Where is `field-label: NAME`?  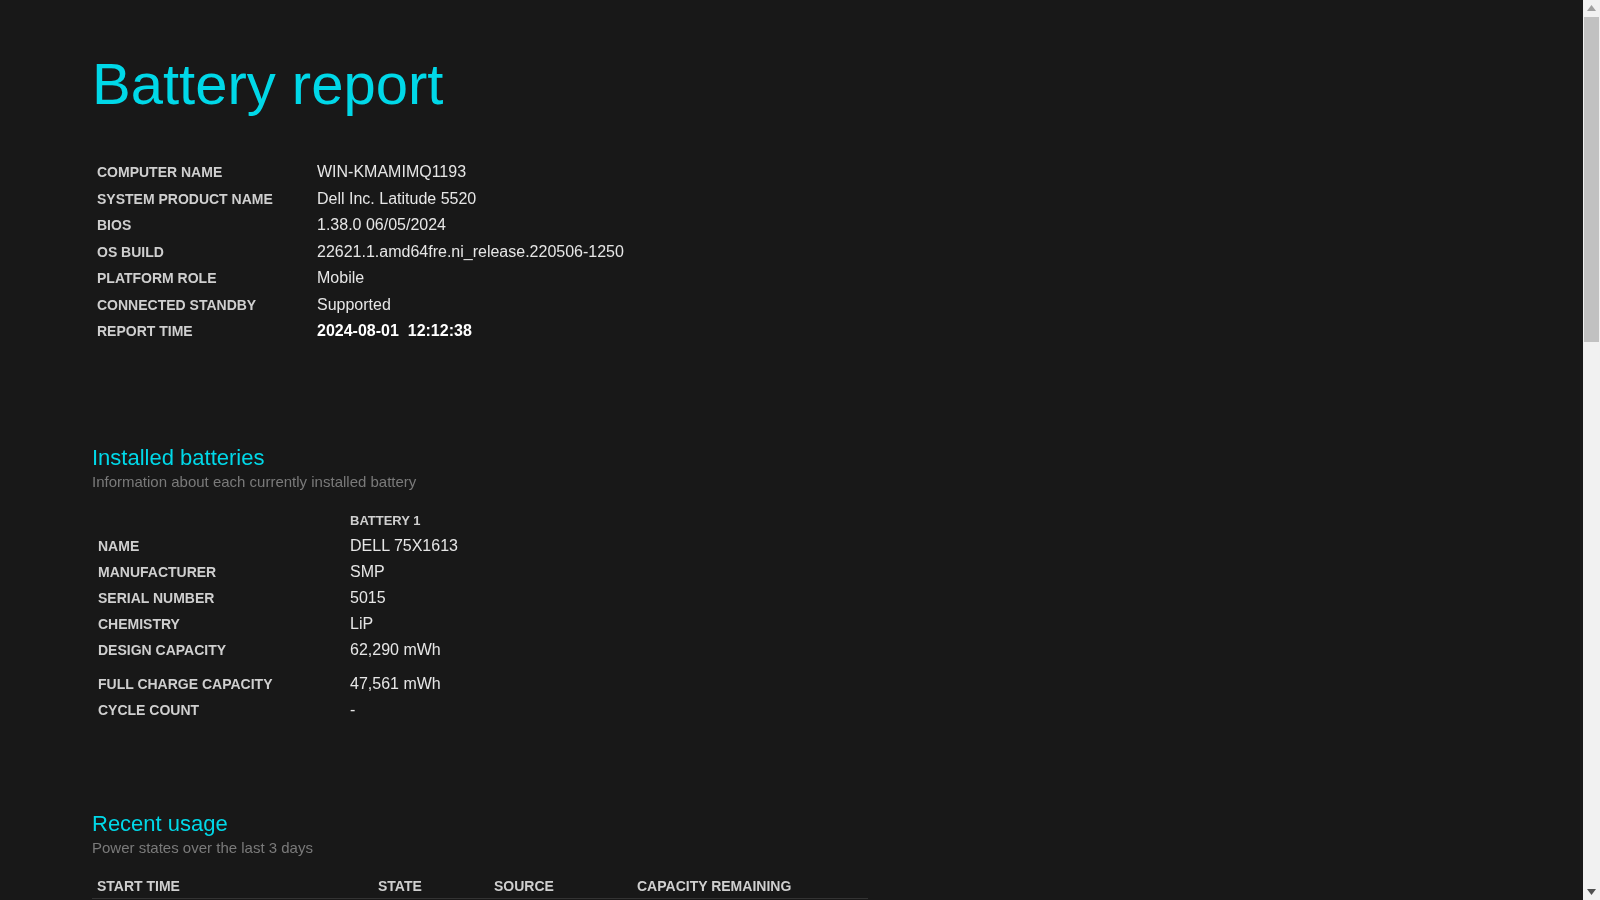 field-label: NAME is located at coordinates (119, 546).